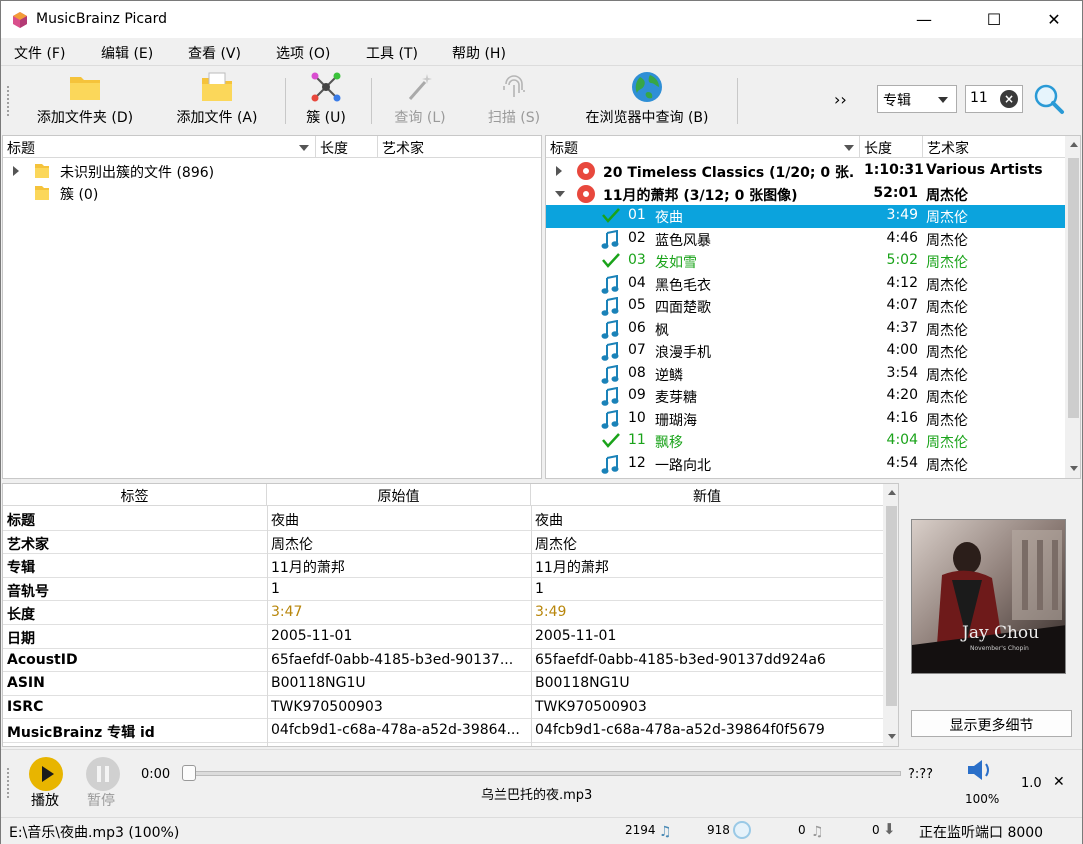 The width and height of the screenshot is (1083, 844). Describe the element at coordinates (85, 100) in the screenshot. I see `add-folder-button: 添加文件夹 (D)` at that location.